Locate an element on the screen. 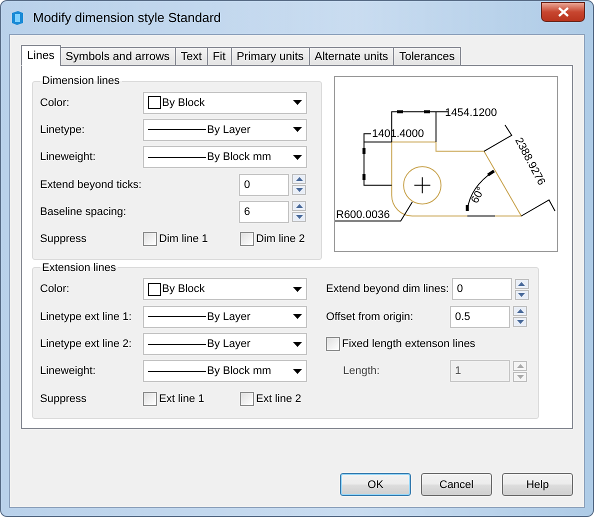  tab: Text is located at coordinates (191, 56).